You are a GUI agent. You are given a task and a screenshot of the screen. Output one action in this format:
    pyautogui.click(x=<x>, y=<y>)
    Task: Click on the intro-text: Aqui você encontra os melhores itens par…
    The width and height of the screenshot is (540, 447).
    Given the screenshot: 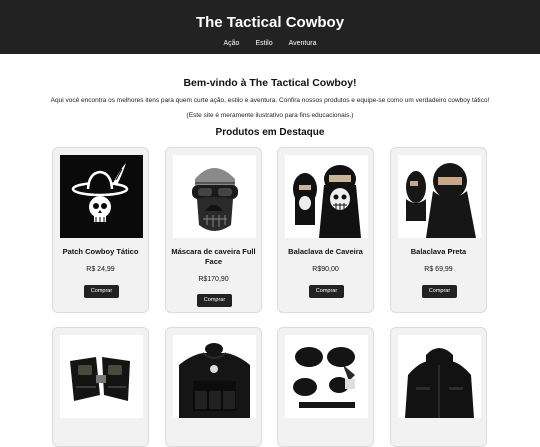 What is the action you would take?
    pyautogui.click(x=270, y=100)
    